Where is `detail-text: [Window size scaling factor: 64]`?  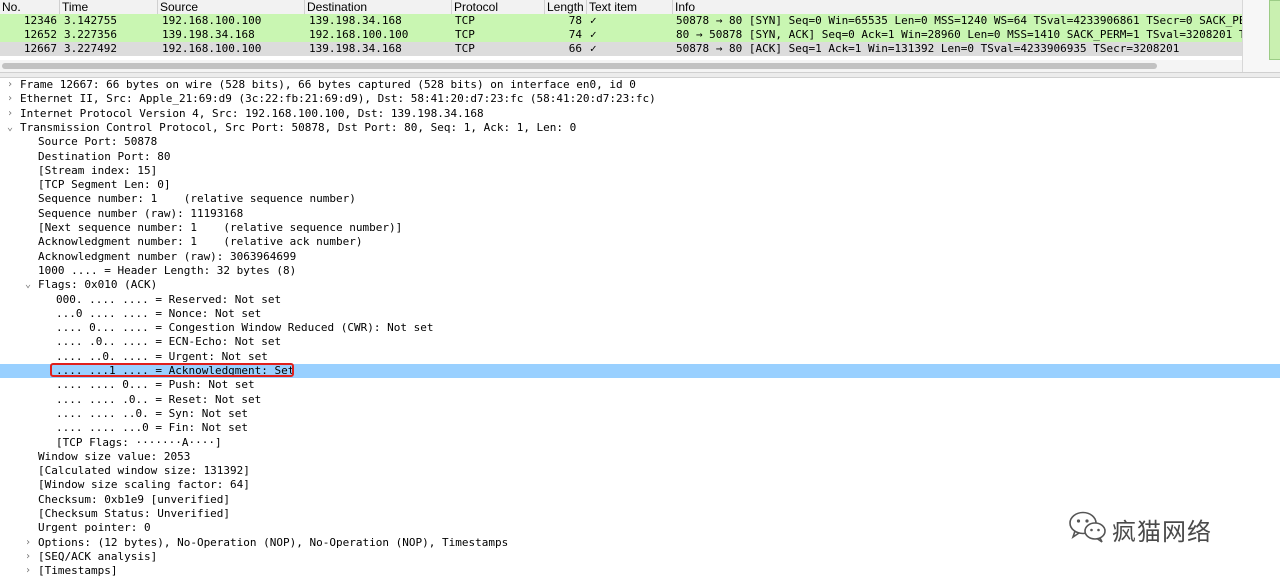
detail-text: [Window size scaling factor: 64] is located at coordinates (144, 485).